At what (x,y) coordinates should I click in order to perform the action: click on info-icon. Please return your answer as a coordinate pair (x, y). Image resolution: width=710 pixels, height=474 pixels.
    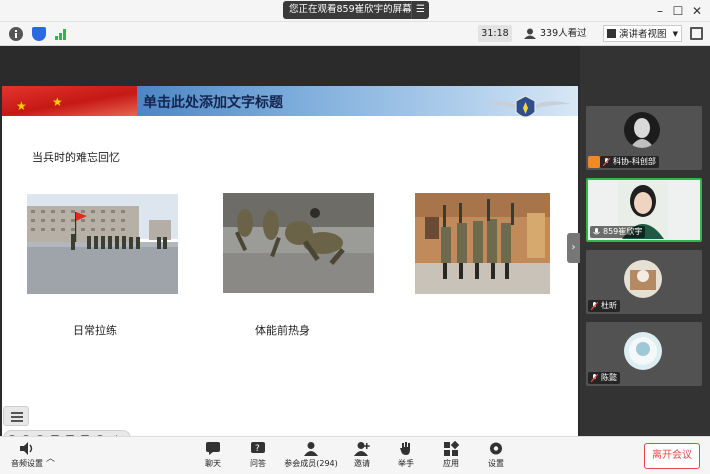
    Looking at the image, I should click on (16, 34).